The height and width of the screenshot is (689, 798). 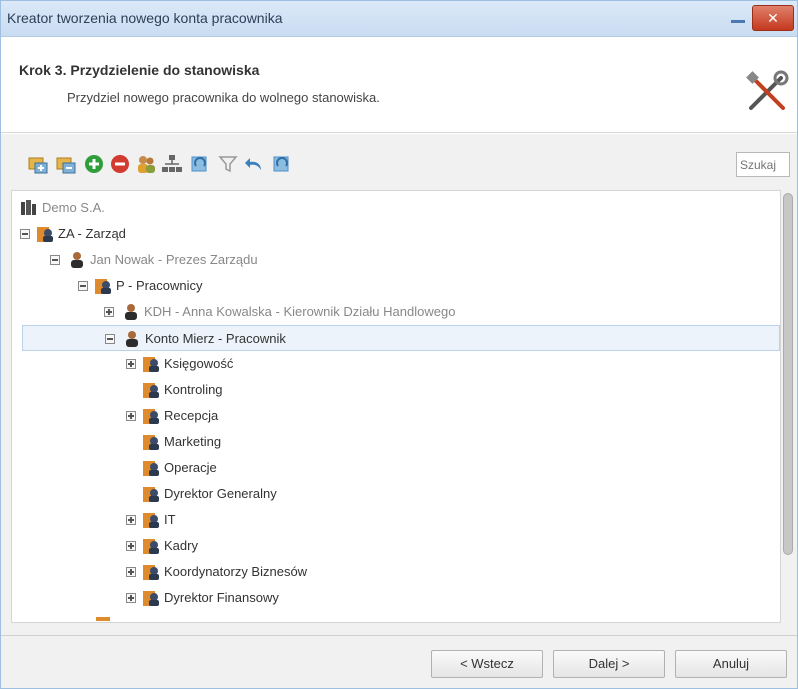 I want to click on scrollbar-thumb, so click(x=788, y=374).